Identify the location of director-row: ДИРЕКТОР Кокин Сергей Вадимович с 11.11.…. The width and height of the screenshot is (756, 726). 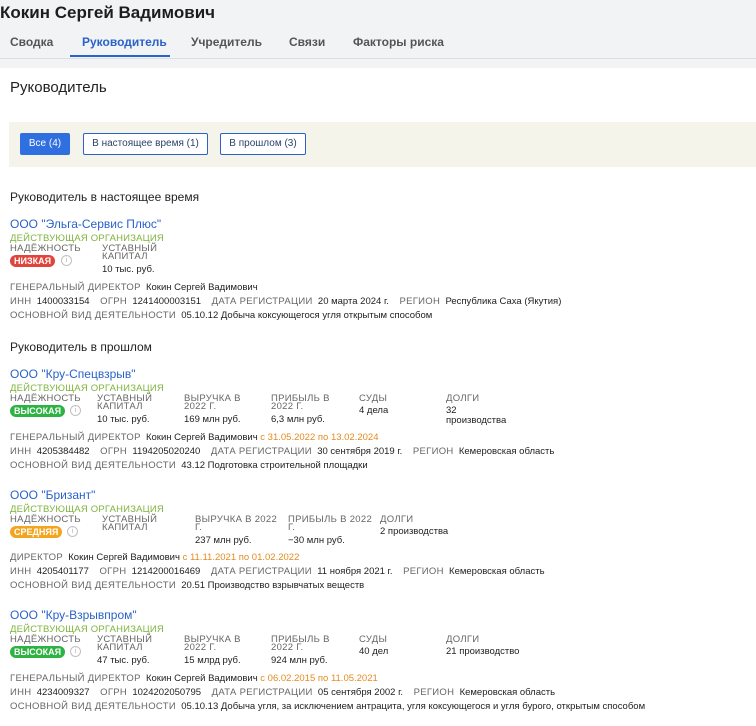
(154, 557).